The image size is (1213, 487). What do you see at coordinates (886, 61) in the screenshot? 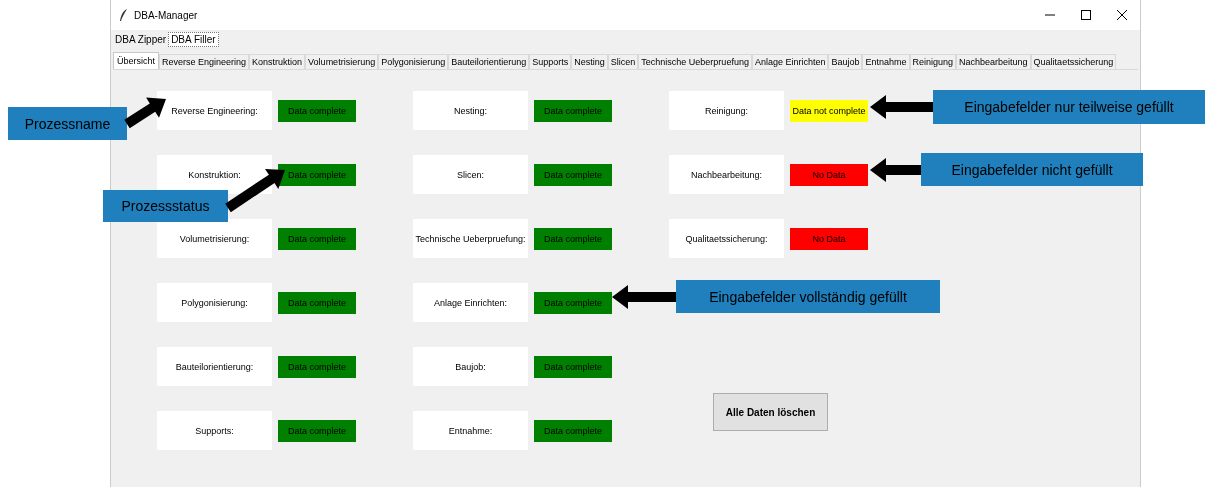
I see `tab: Entnahme` at bounding box center [886, 61].